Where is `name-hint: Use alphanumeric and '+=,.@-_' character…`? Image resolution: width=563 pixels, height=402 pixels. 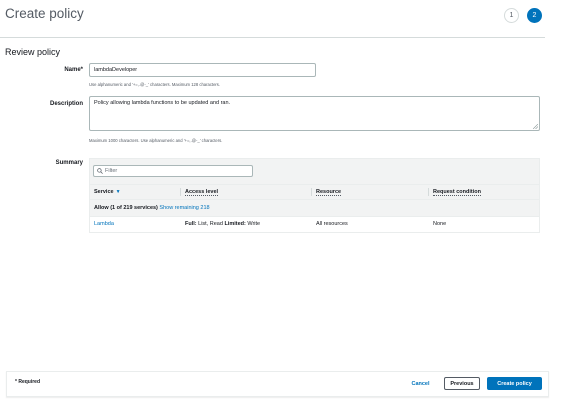
name-hint: Use alphanumeric and '+=,.@-_' character… is located at coordinates (155, 84).